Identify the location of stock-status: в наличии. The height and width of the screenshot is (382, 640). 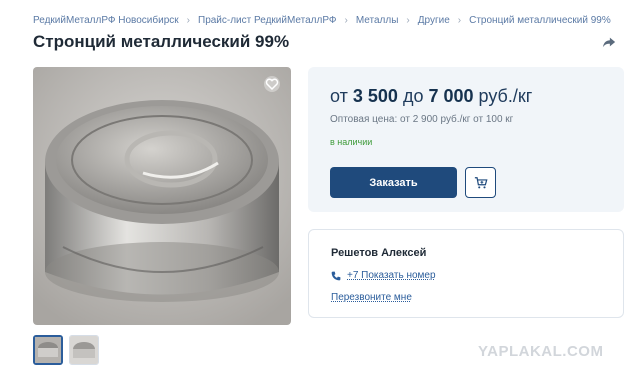
(351, 142).